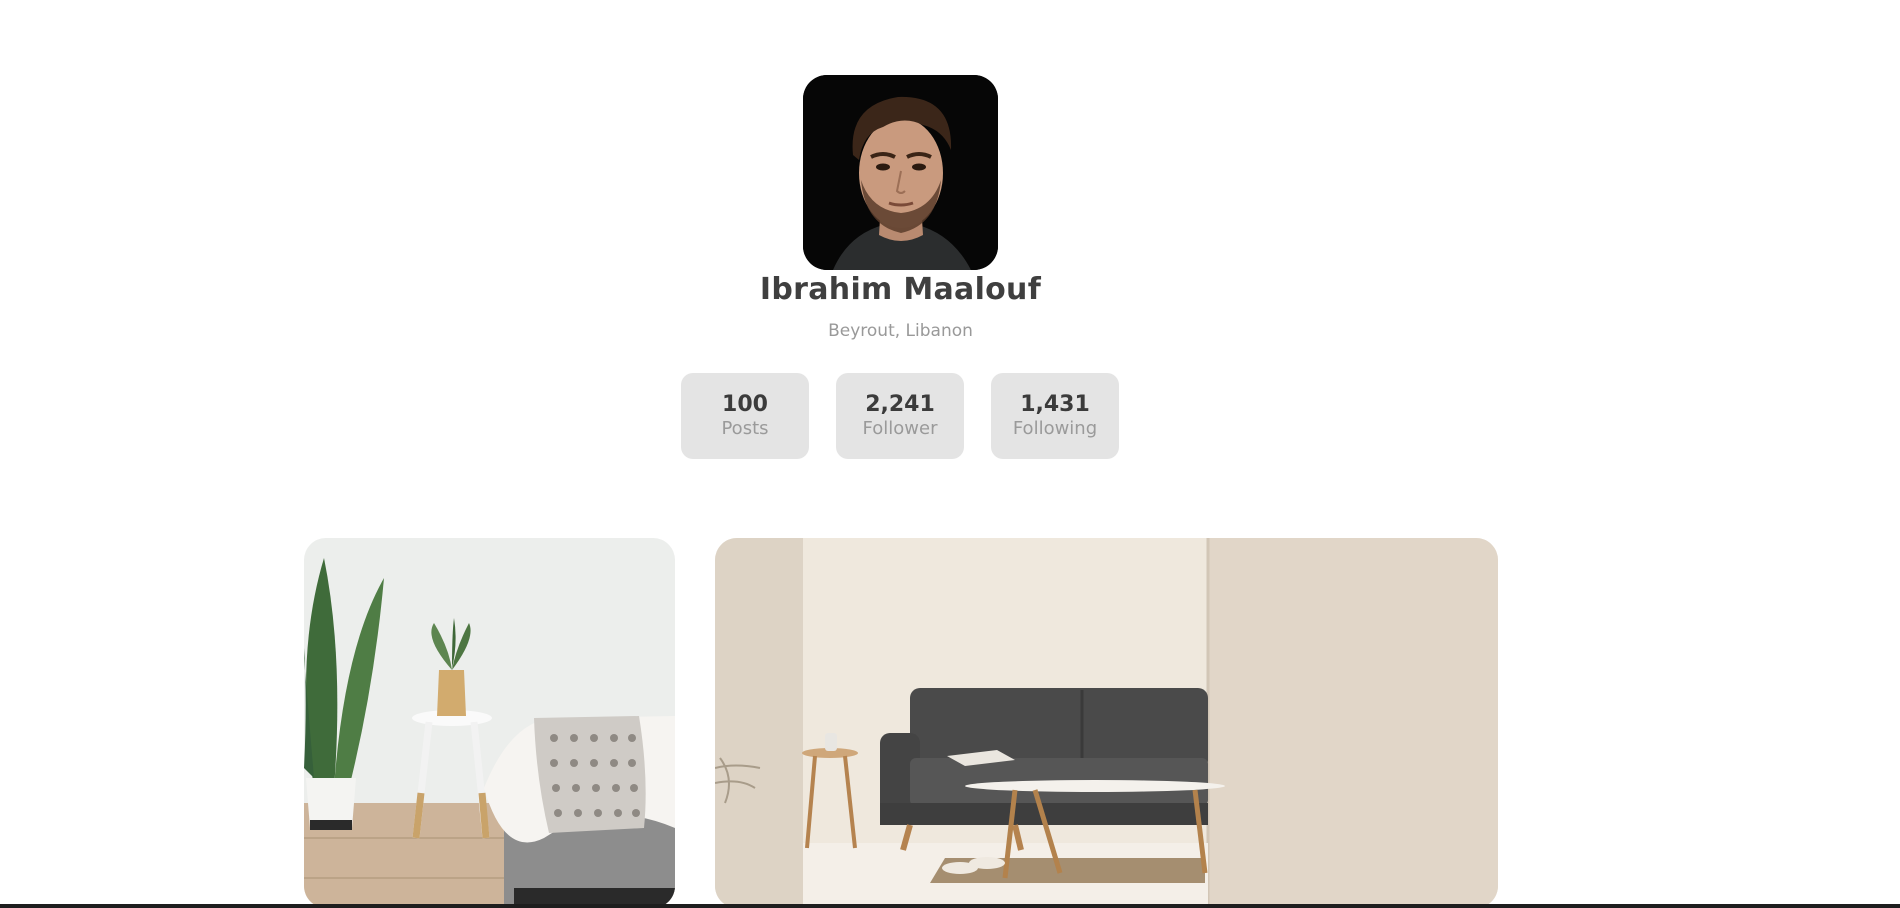 The width and height of the screenshot is (1900, 908). I want to click on stat-posts: 100 Posts, so click(745, 416).